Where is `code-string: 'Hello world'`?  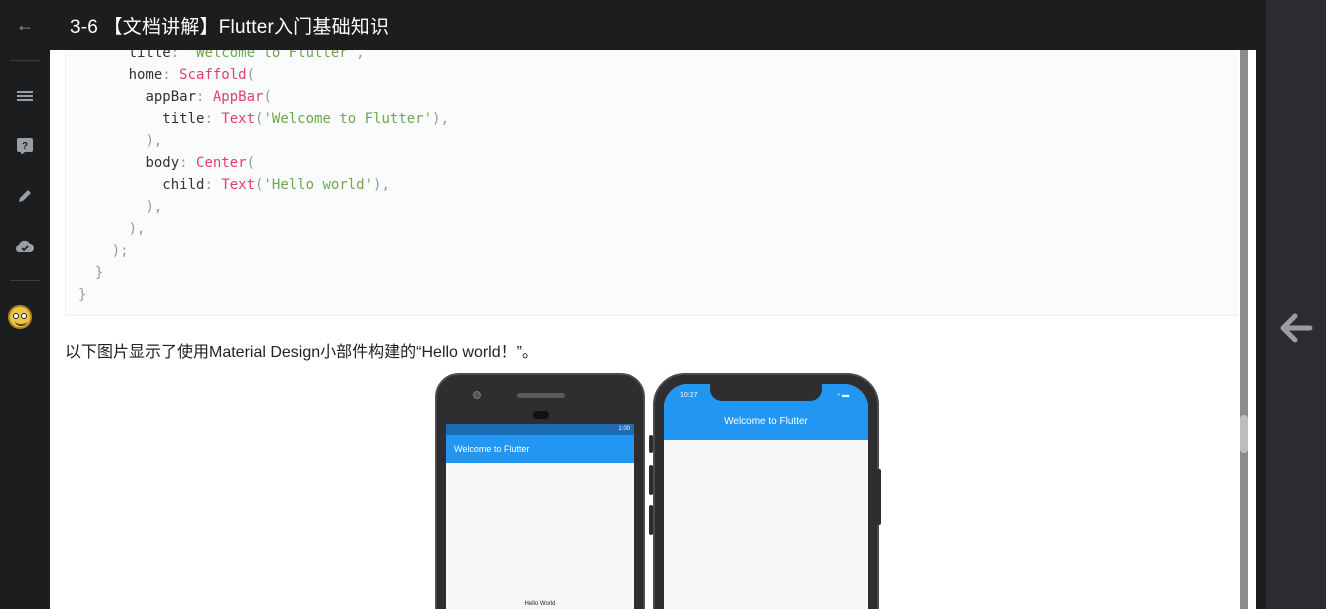 code-string: 'Hello world' is located at coordinates (318, 185).